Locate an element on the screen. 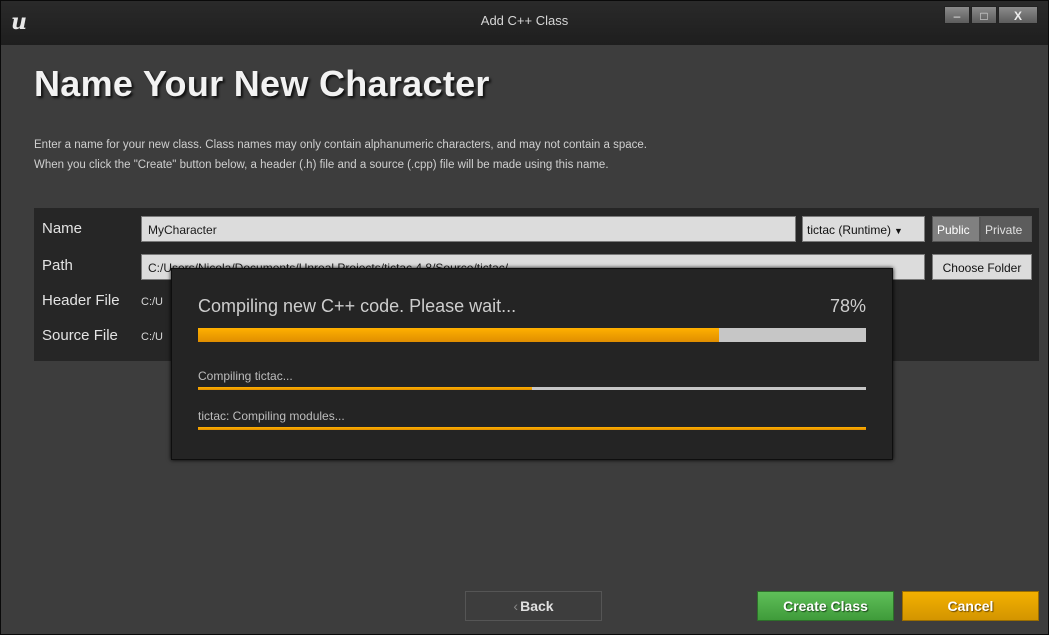 Image resolution: width=1049 pixels, height=635 pixels. back-button: ‹ Back is located at coordinates (533, 606).